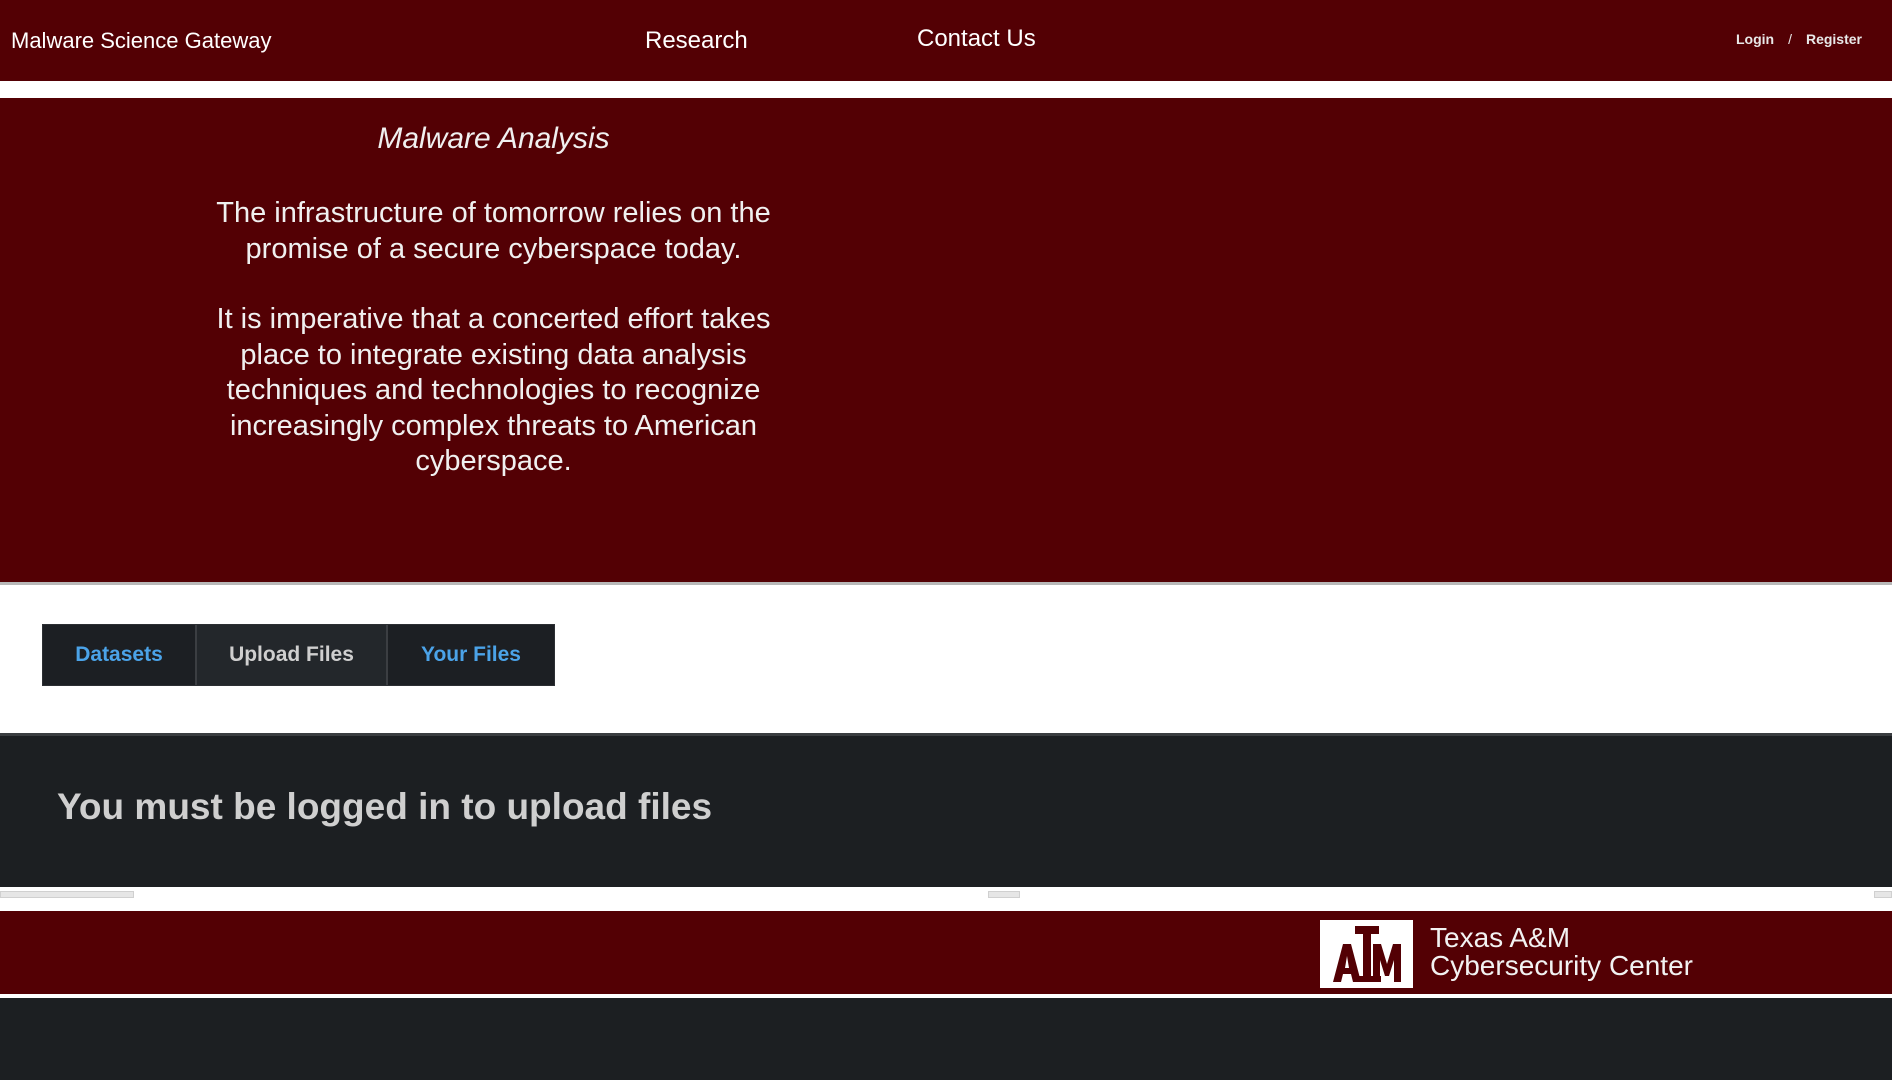  What do you see at coordinates (696, 41) in the screenshot?
I see `nav-research-link: Research` at bounding box center [696, 41].